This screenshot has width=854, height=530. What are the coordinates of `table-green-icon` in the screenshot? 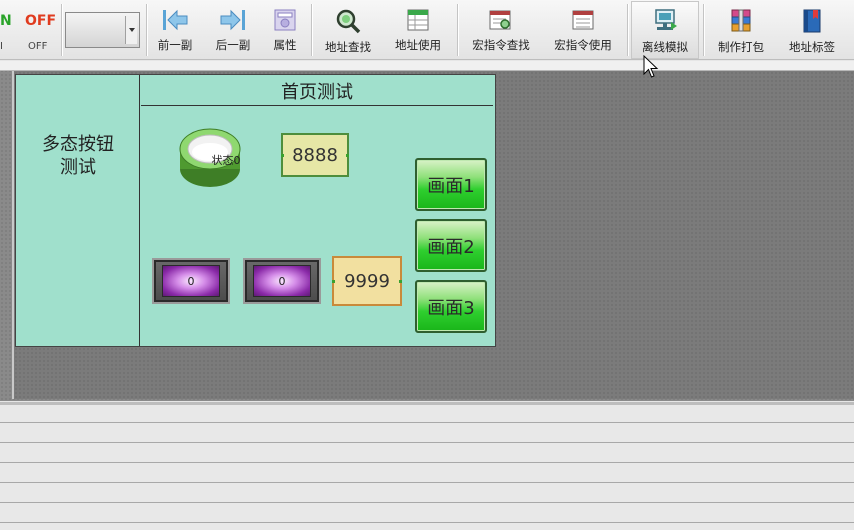 It's located at (418, 20).